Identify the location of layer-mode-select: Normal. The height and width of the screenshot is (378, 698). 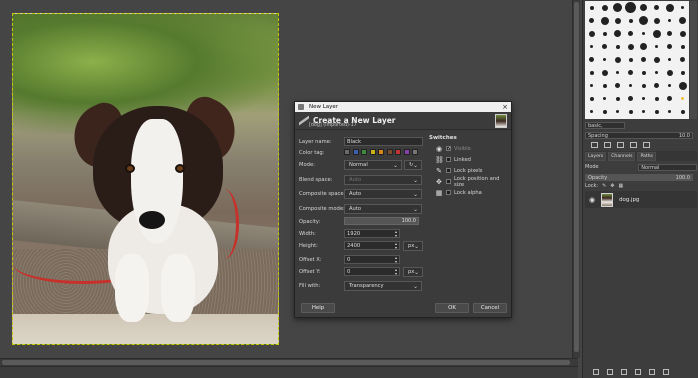
(667, 167).